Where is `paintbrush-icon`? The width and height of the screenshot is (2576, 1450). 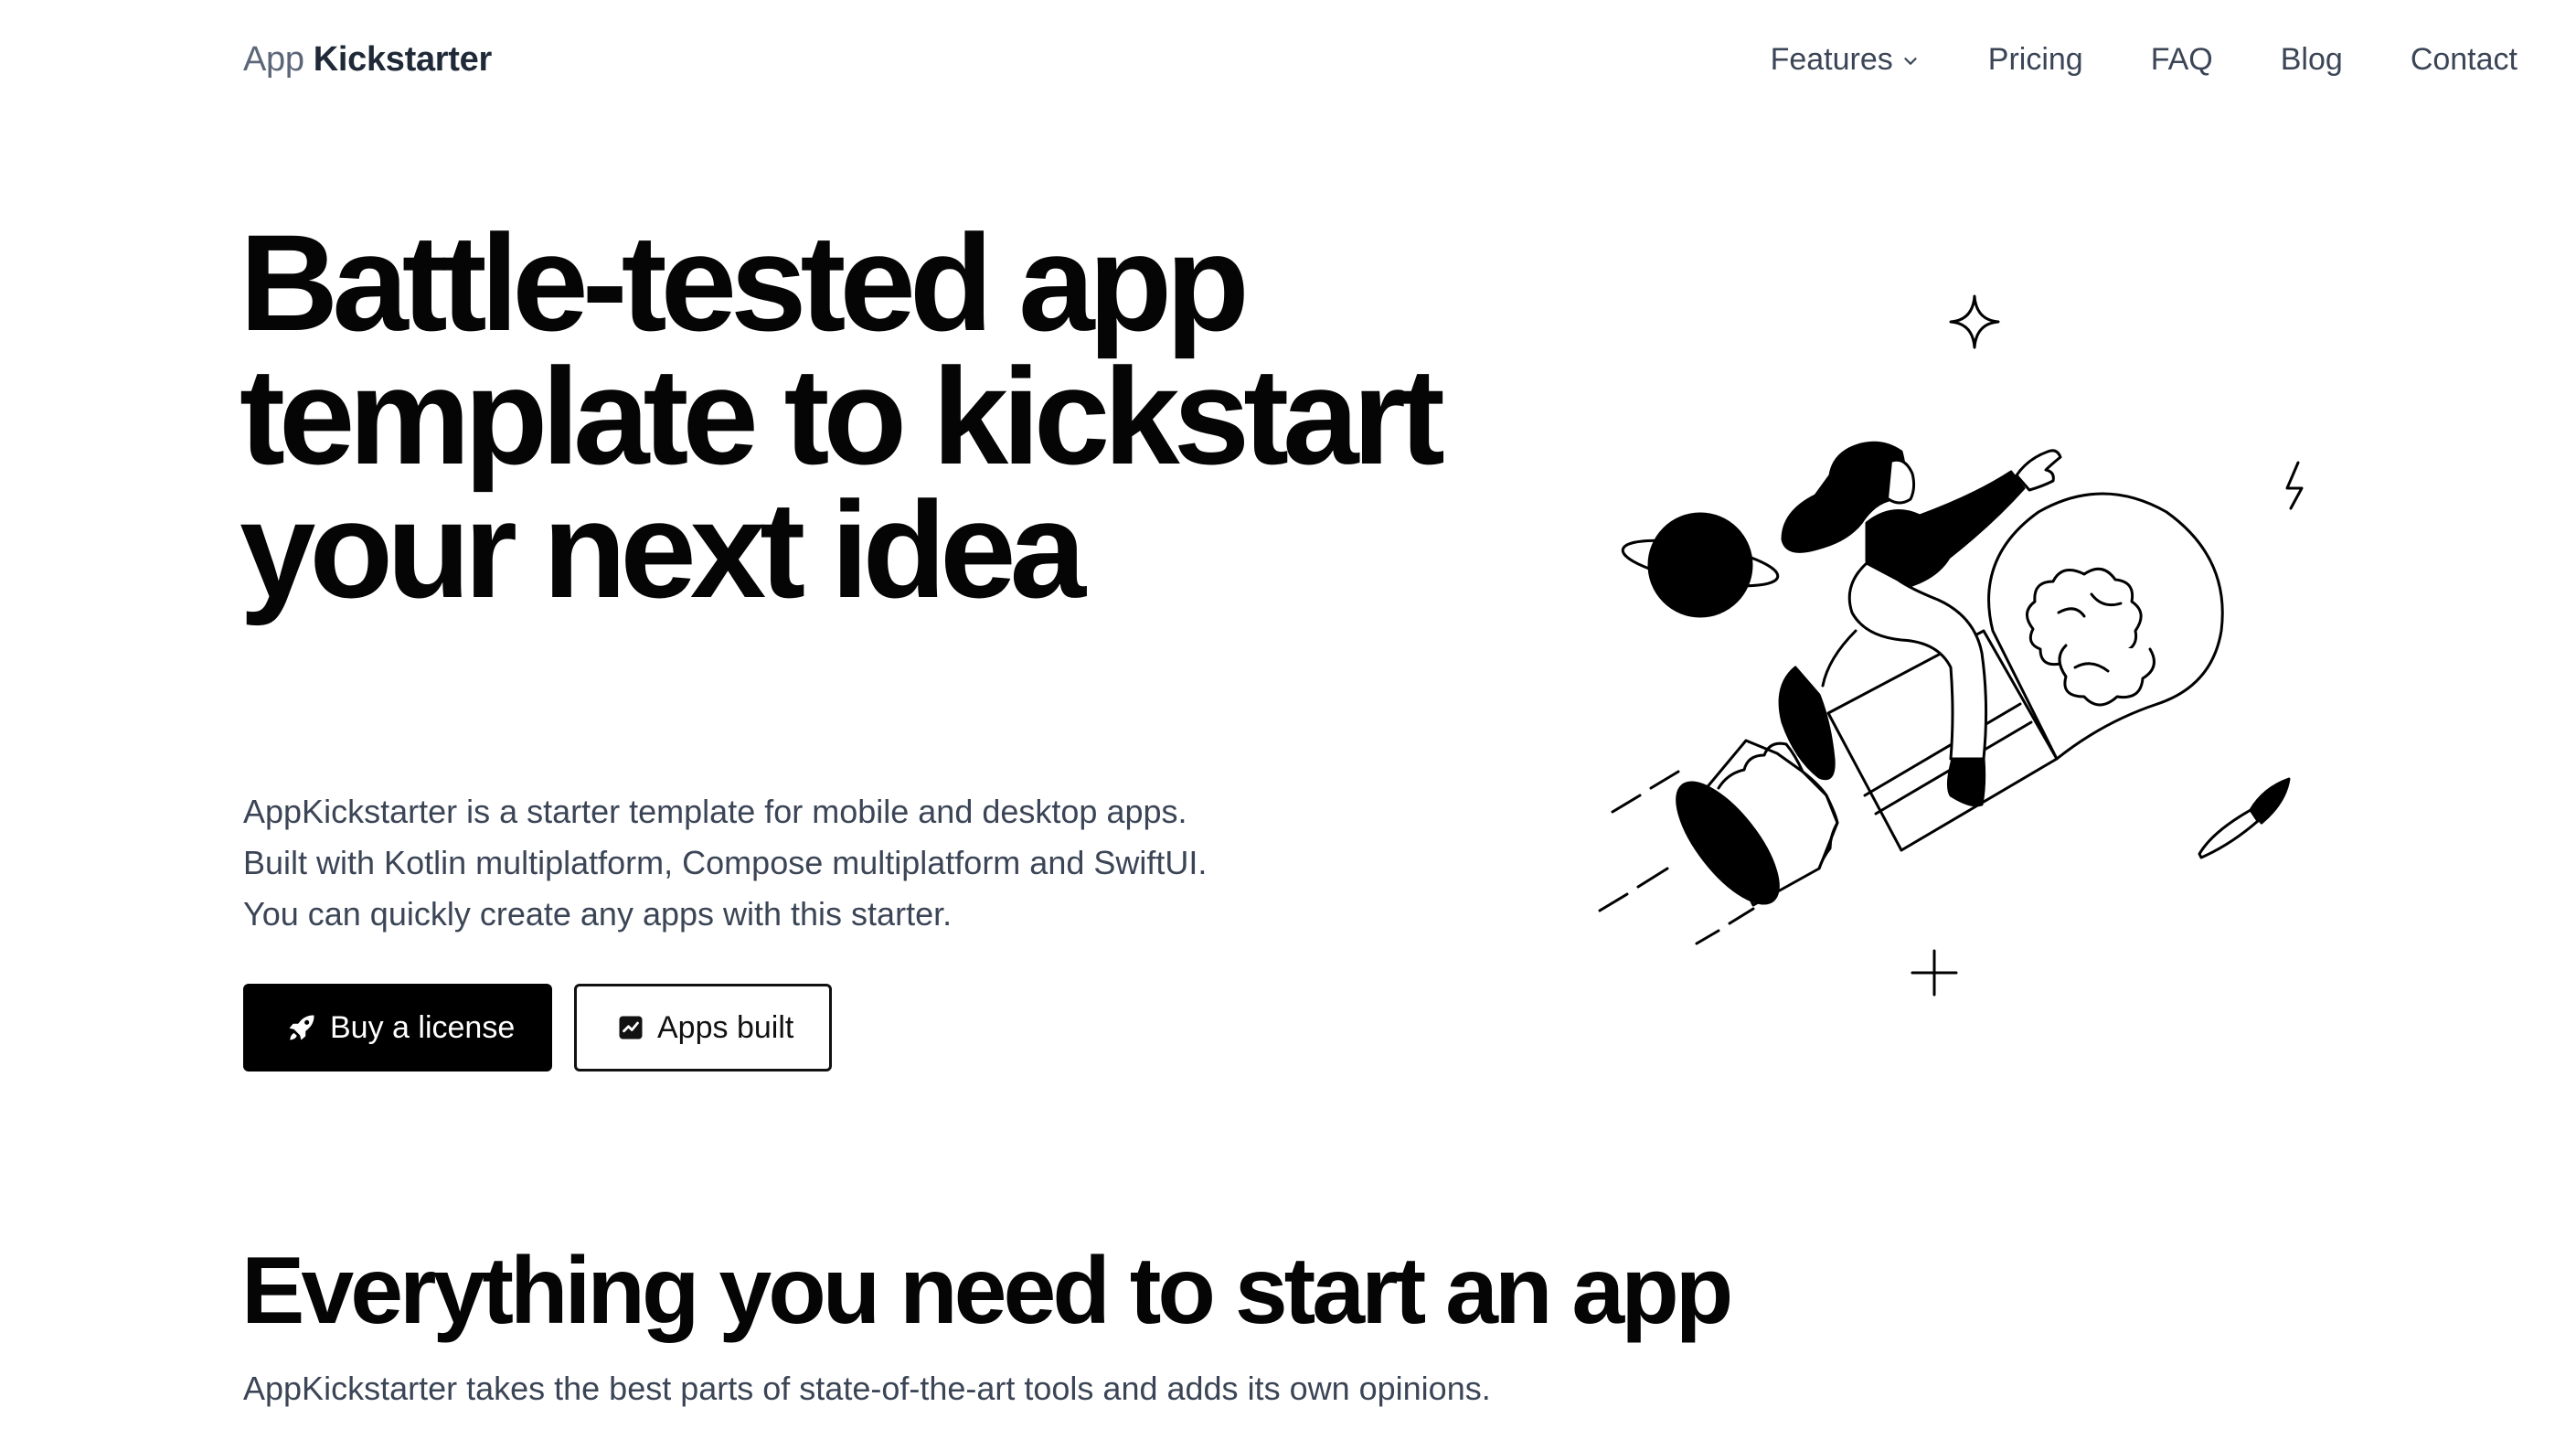
paintbrush-icon is located at coordinates (2244, 818).